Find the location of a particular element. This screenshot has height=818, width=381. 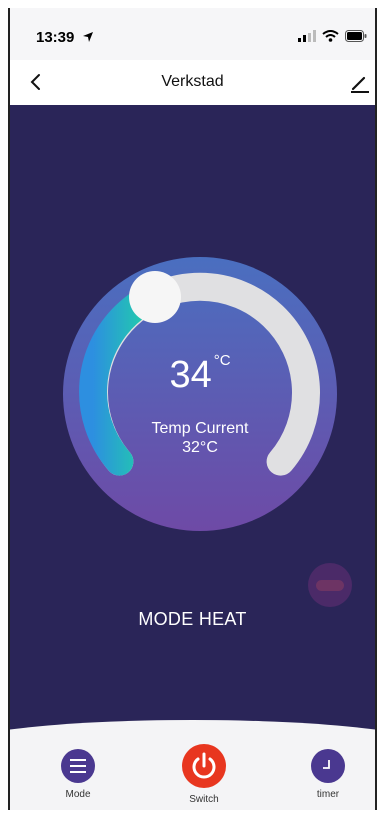

current-temperature-value: 32°C is located at coordinates (200, 447).